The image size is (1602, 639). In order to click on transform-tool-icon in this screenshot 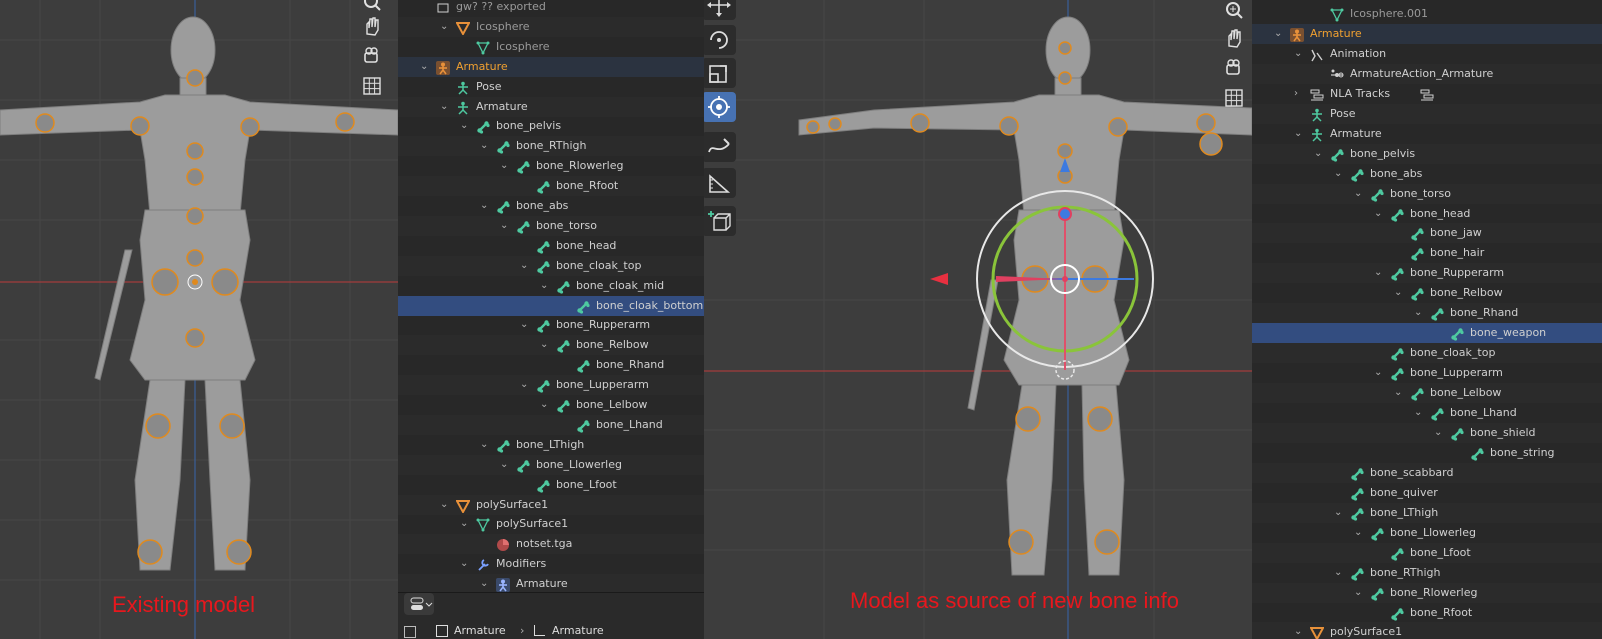, I will do `click(720, 107)`.